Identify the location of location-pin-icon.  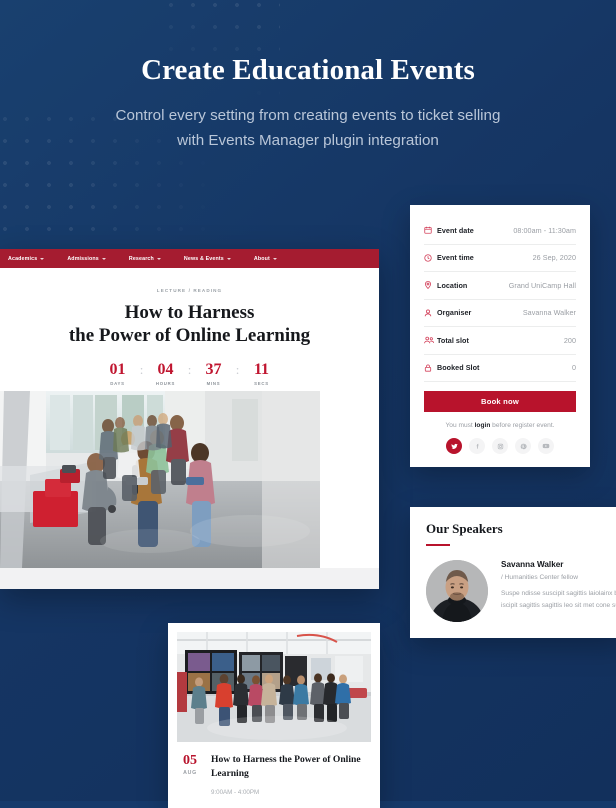
(430, 285).